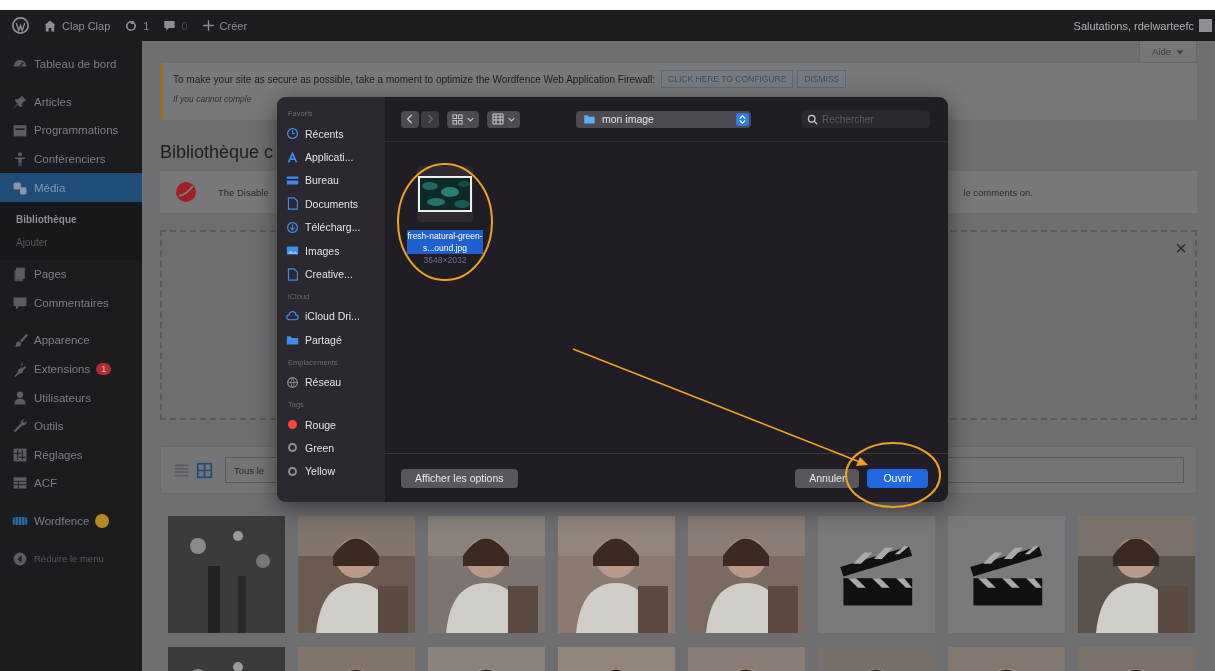  What do you see at coordinates (137, 25) in the screenshot?
I see `updates-link: 1` at bounding box center [137, 25].